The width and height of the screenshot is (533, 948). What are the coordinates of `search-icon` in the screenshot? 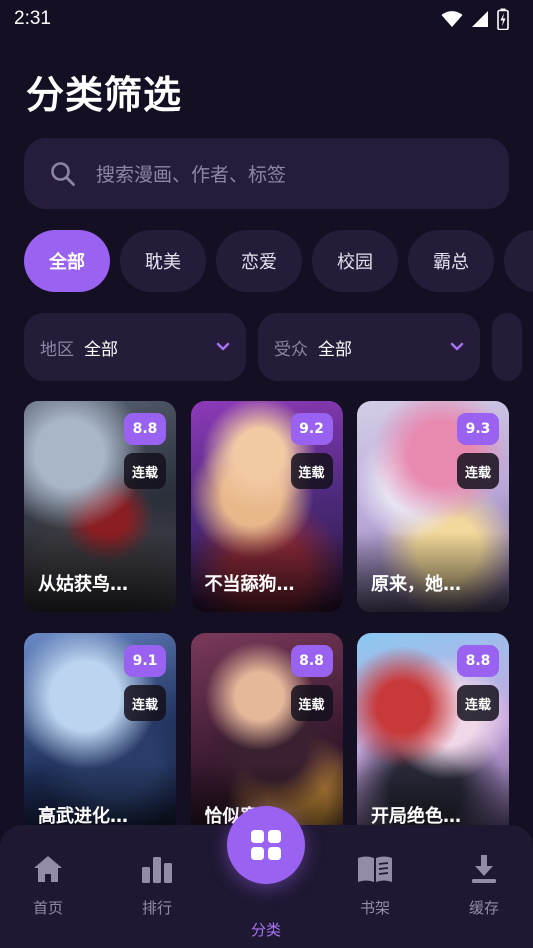 It's located at (63, 173).